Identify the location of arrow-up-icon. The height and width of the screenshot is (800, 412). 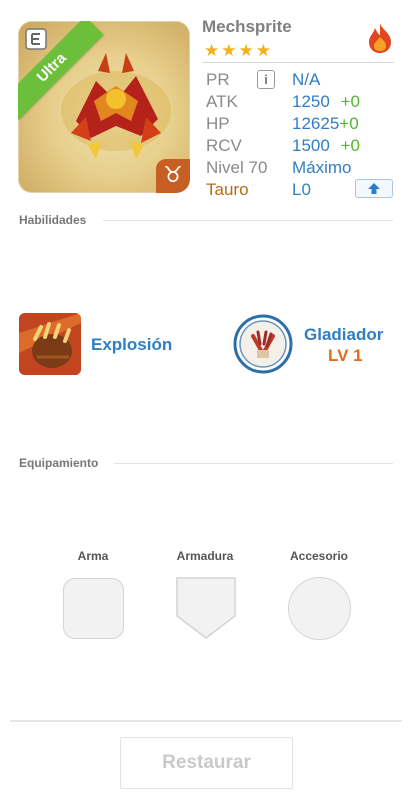
(374, 188).